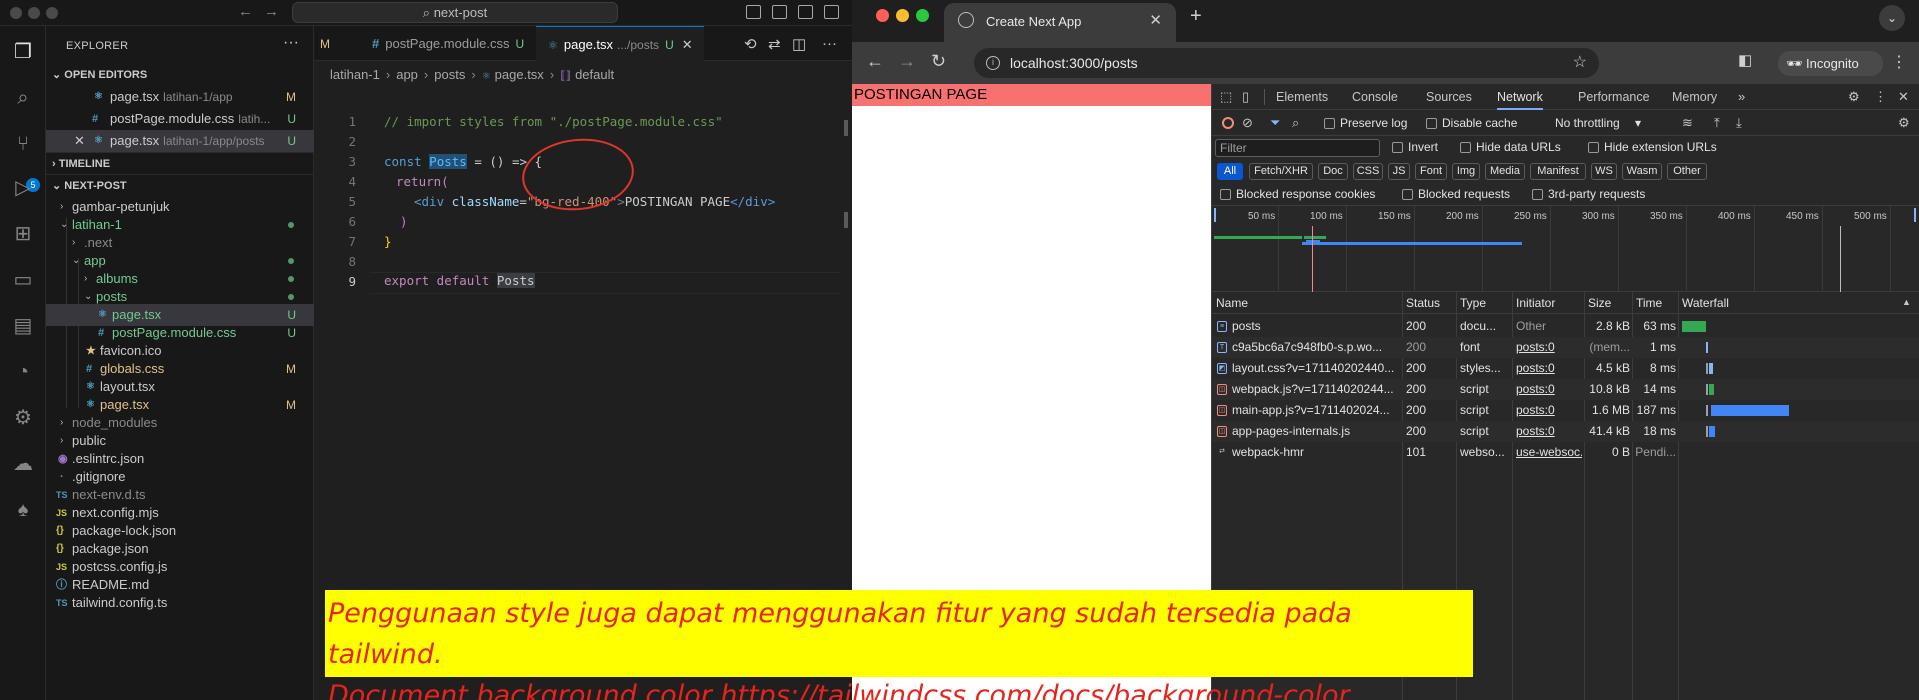 The image size is (1919, 700). What do you see at coordinates (1687, 123) in the screenshot?
I see `network-conditions-icon: ≋` at bounding box center [1687, 123].